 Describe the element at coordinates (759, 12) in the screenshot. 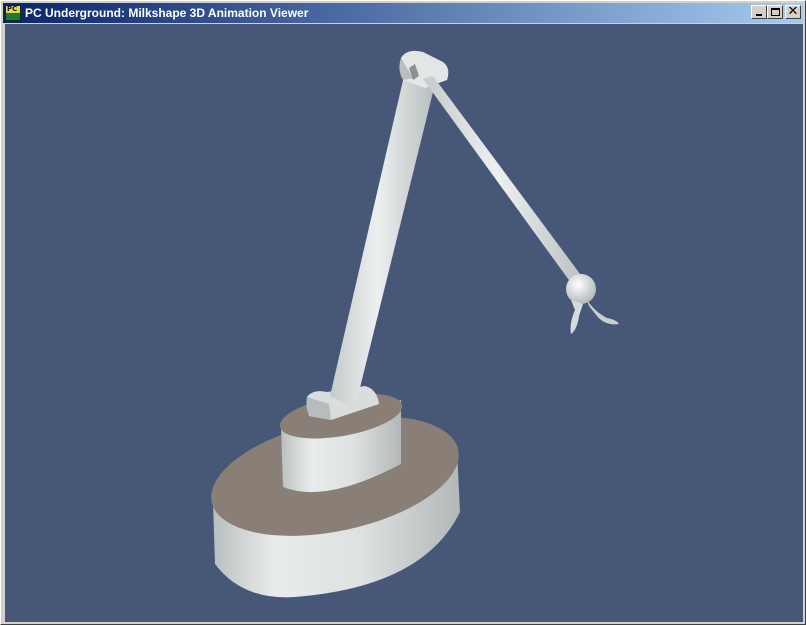

I see `minimize-button` at that location.